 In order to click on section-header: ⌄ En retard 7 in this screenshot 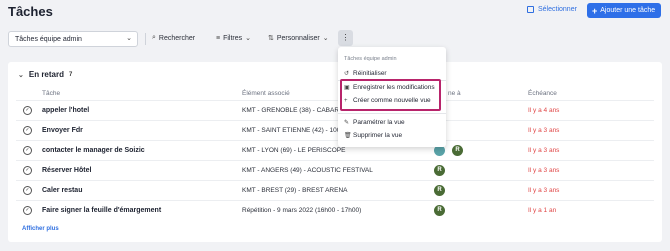, I will do `click(45, 74)`.